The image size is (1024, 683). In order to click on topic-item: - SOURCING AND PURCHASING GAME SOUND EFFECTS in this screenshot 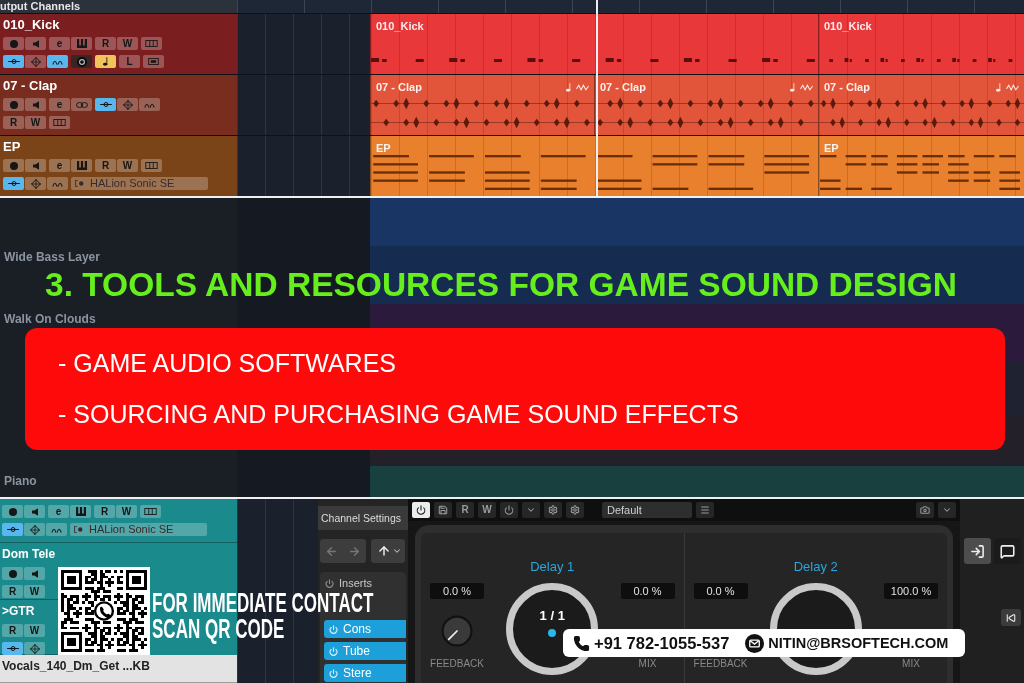, I will do `click(399, 414)`.